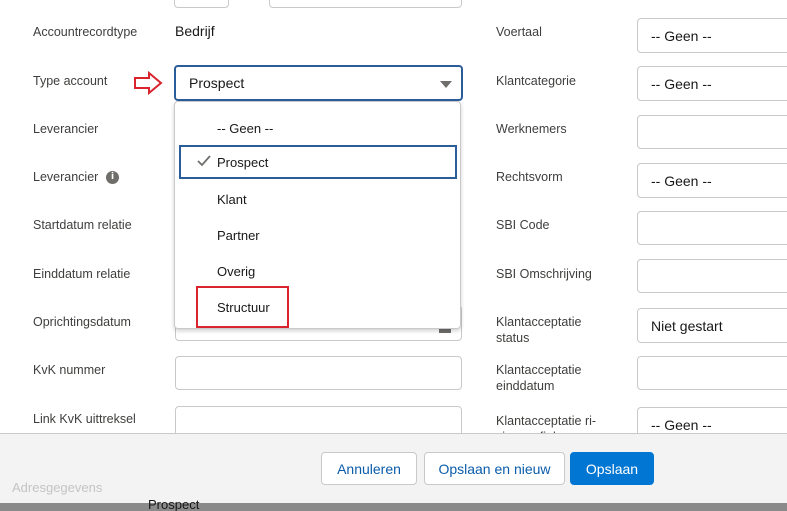 The height and width of the screenshot is (511, 787). I want to click on option-geen: -- Geen --, so click(317, 128).